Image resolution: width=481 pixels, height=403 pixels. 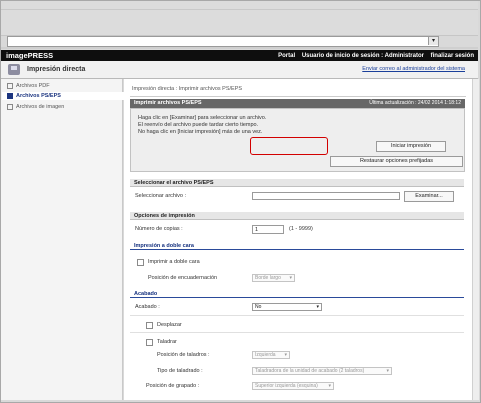 What do you see at coordinates (223, 41) in the screenshot?
I see `address-bar` at bounding box center [223, 41].